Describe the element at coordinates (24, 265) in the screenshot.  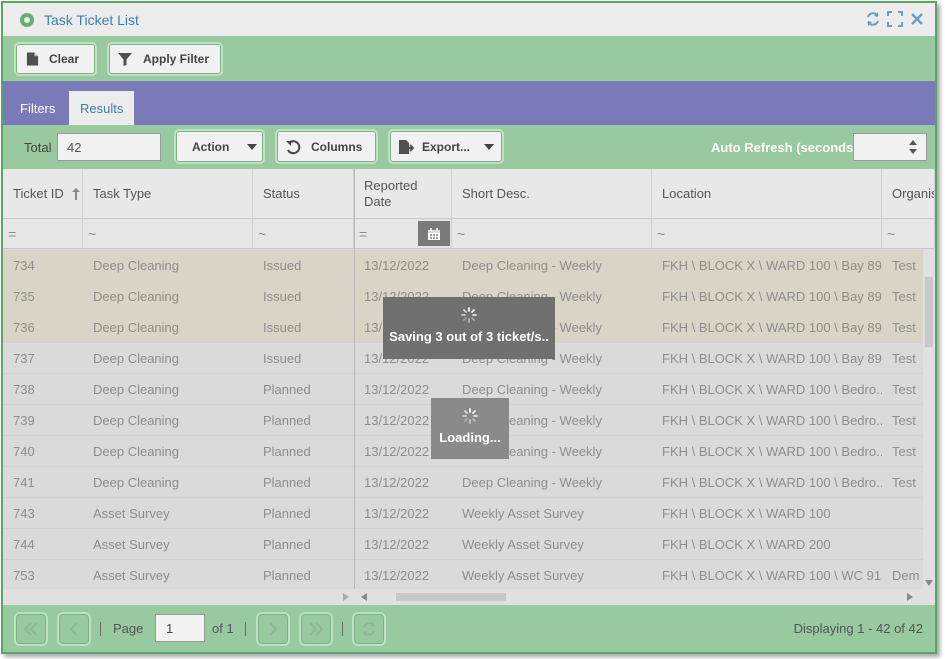
I see `ticket-id-cell: 734` at that location.